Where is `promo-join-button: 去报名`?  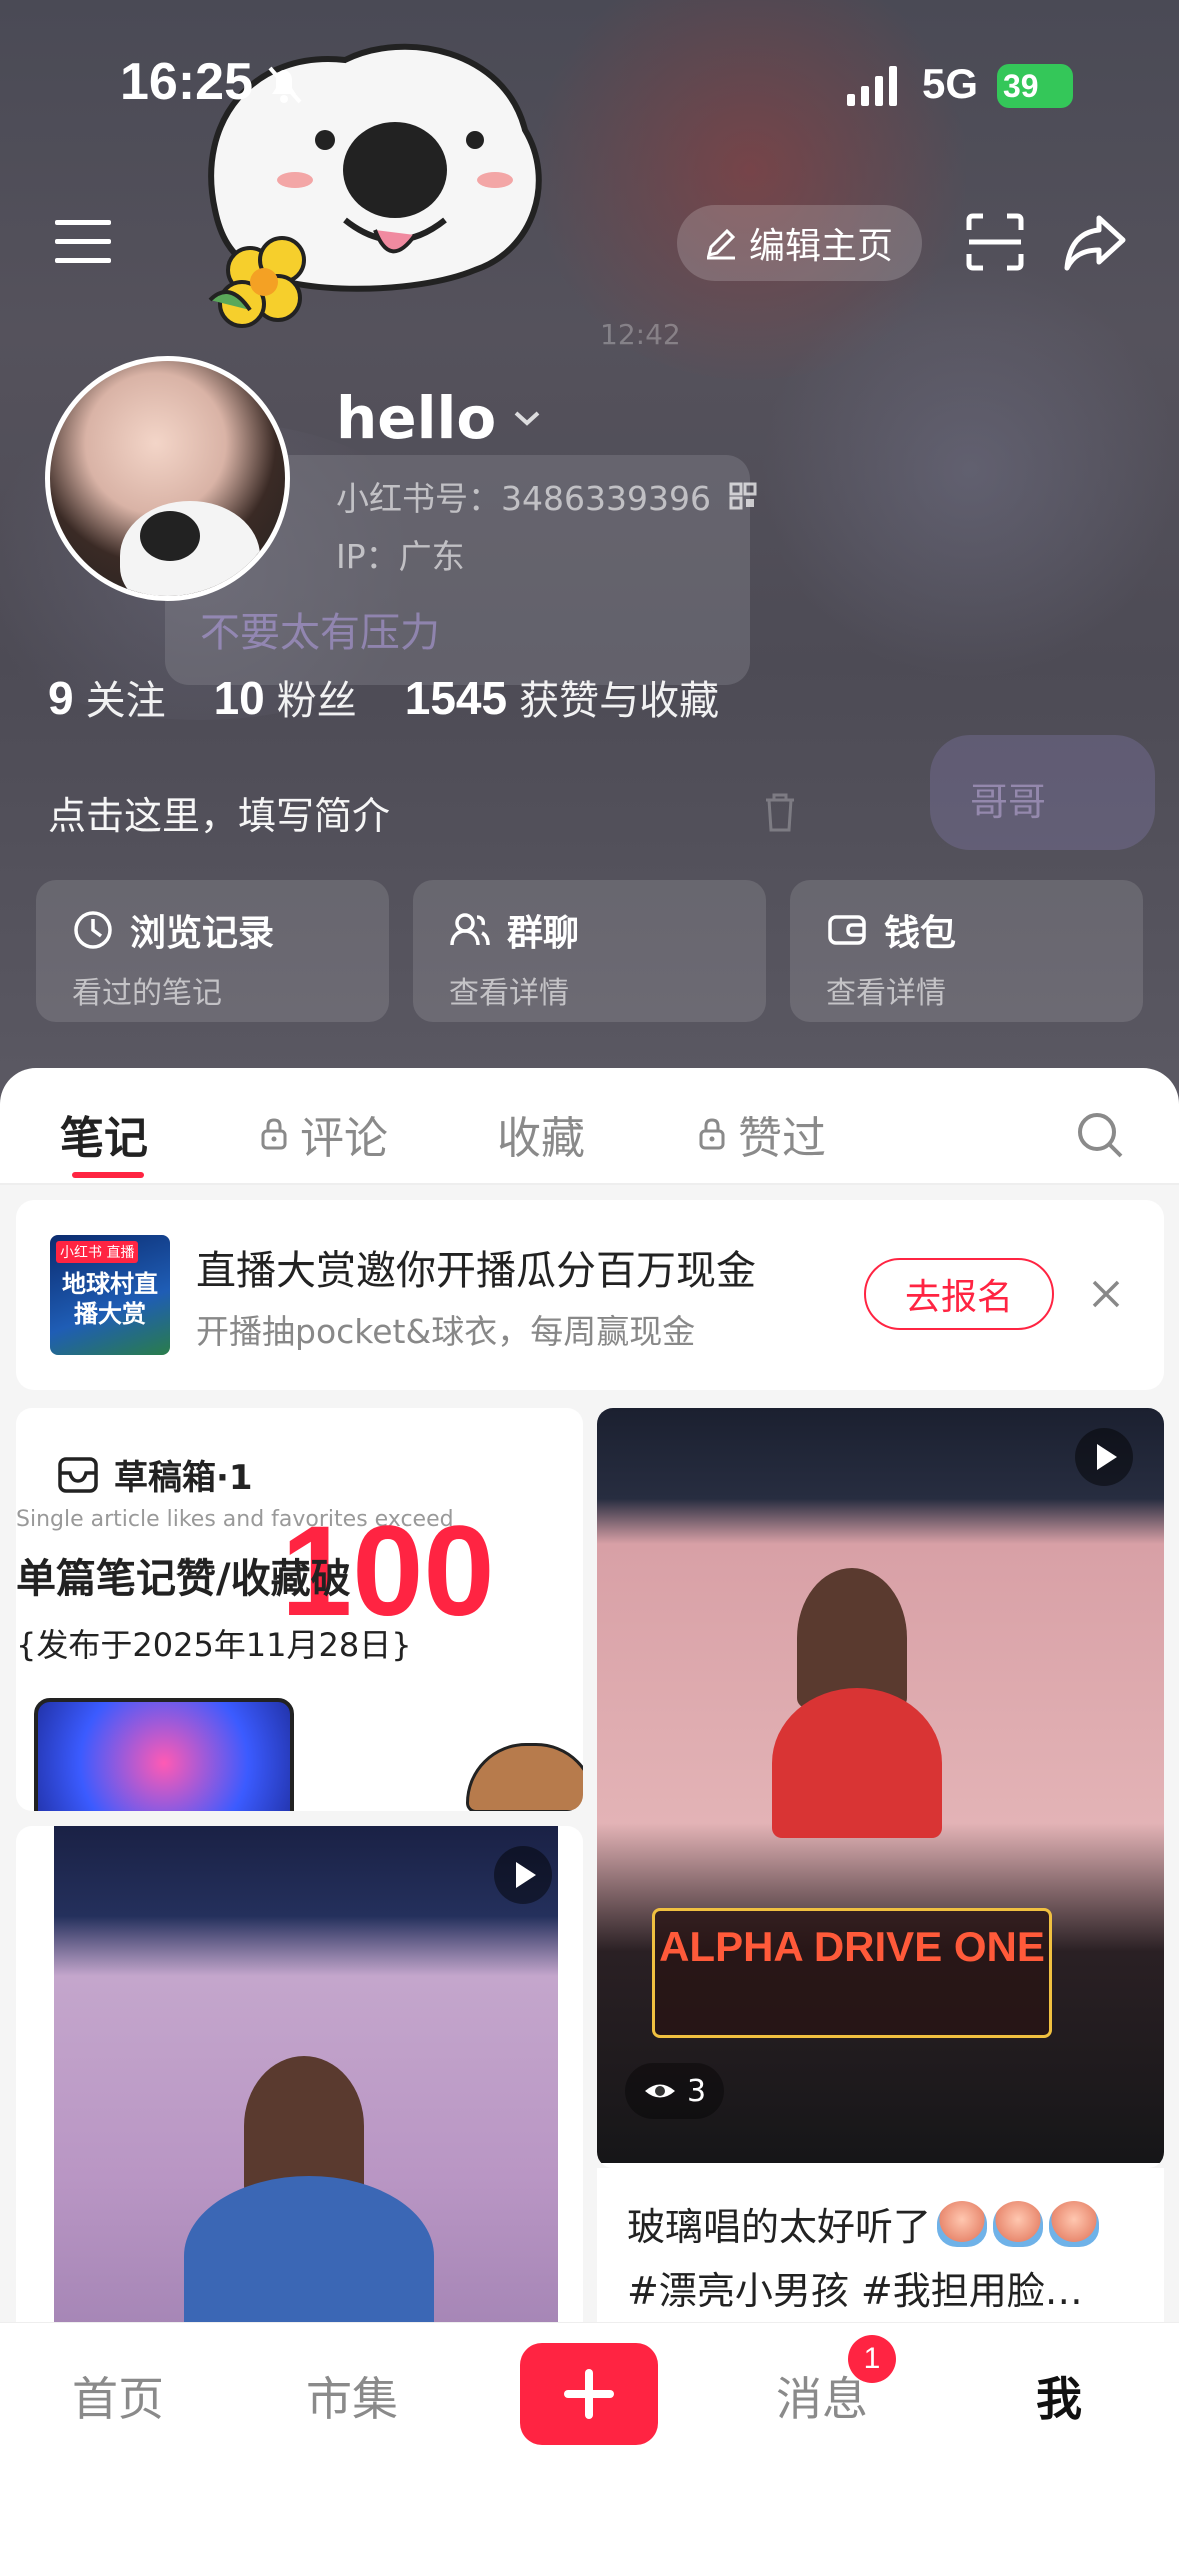
promo-join-button: 去报名 is located at coordinates (959, 1294).